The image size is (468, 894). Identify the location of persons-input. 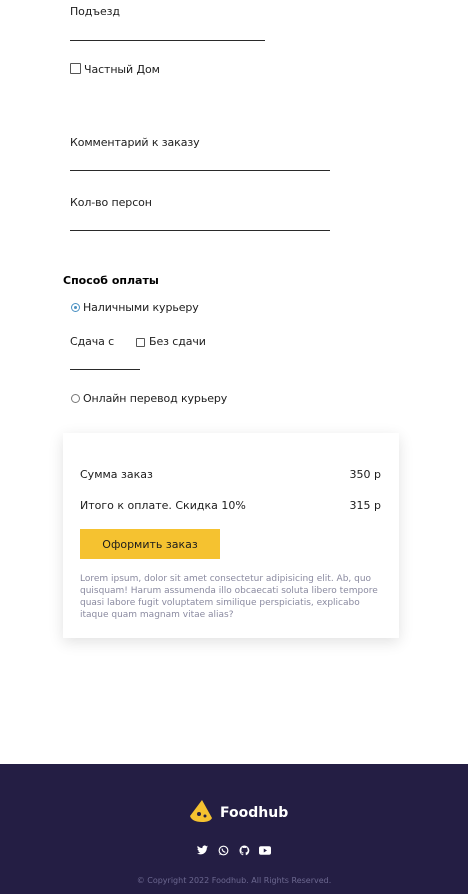
(200, 230).